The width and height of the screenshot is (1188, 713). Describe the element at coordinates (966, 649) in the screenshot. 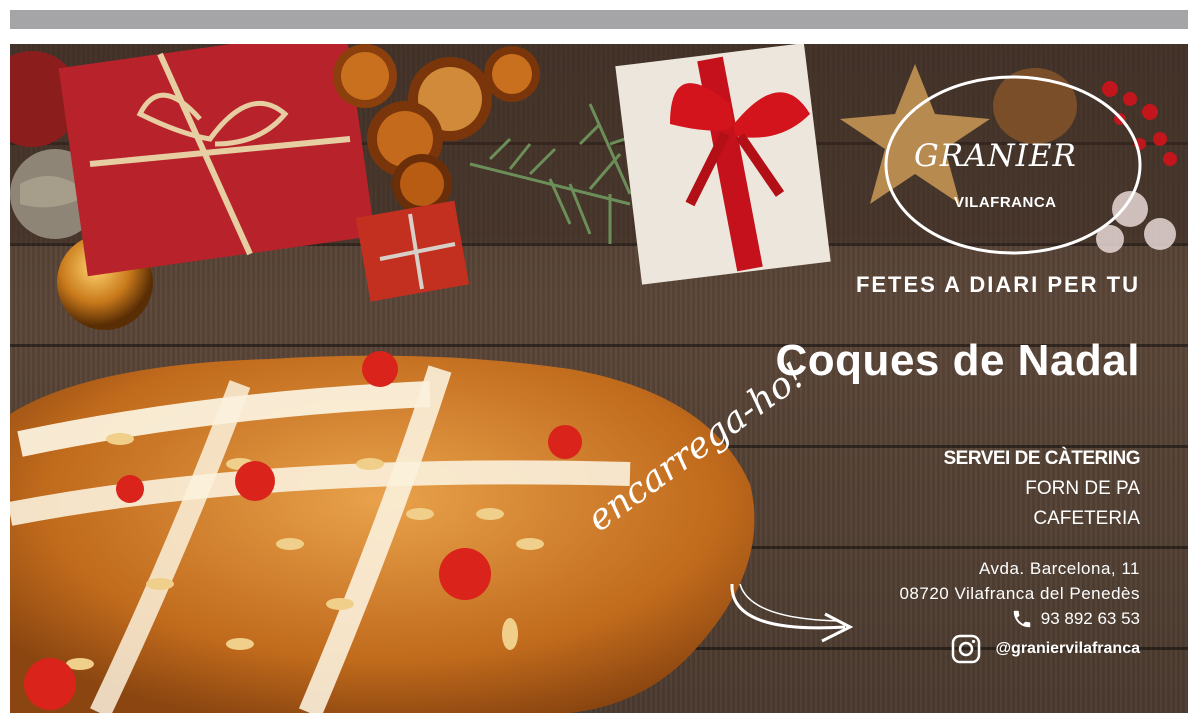

I see `instagram-icon` at that location.